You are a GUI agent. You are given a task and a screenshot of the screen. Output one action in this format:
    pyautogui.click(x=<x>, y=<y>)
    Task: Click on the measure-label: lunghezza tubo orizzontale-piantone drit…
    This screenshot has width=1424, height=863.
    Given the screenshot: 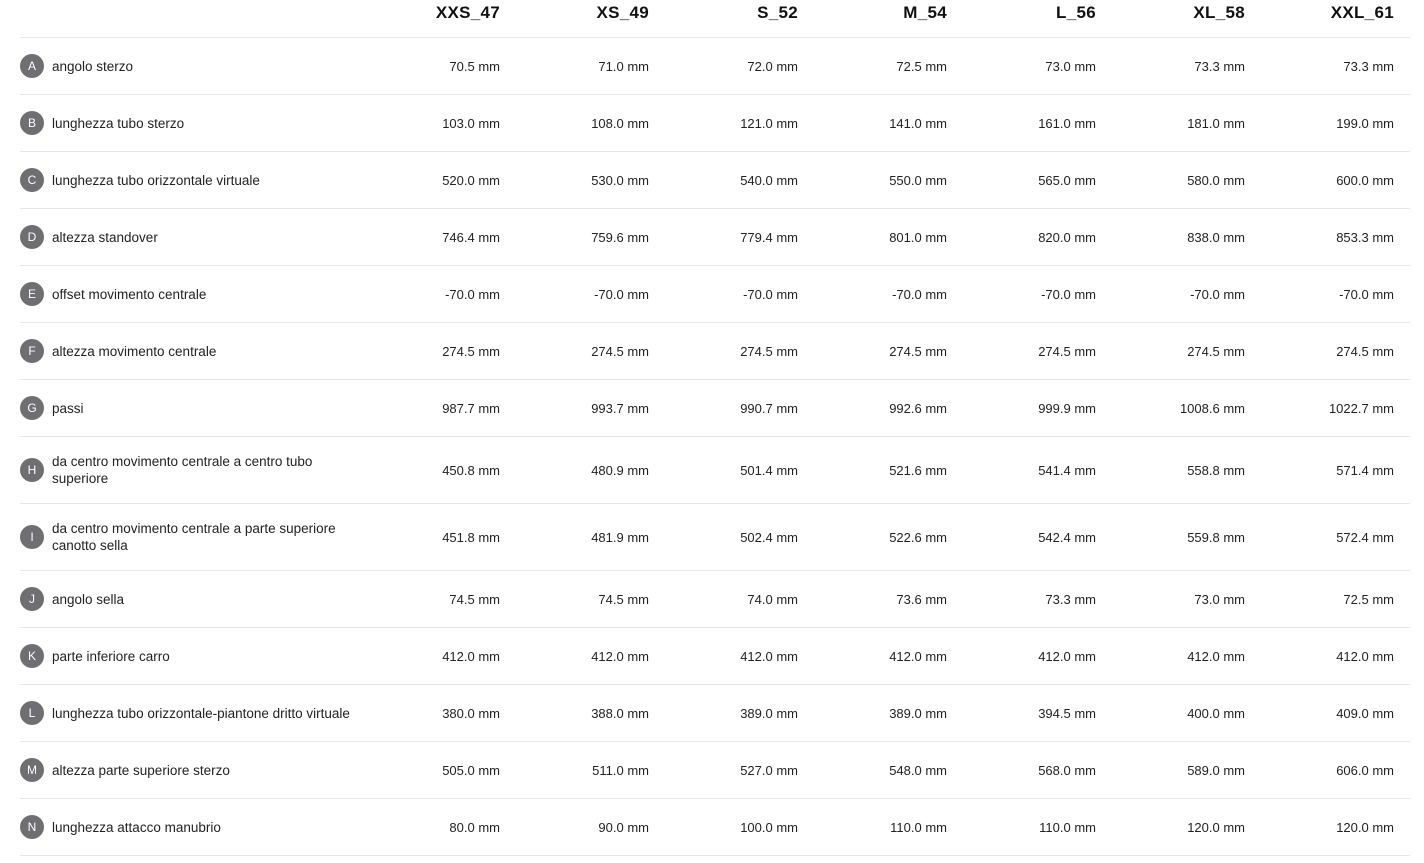 What is the action you would take?
    pyautogui.click(x=201, y=713)
    